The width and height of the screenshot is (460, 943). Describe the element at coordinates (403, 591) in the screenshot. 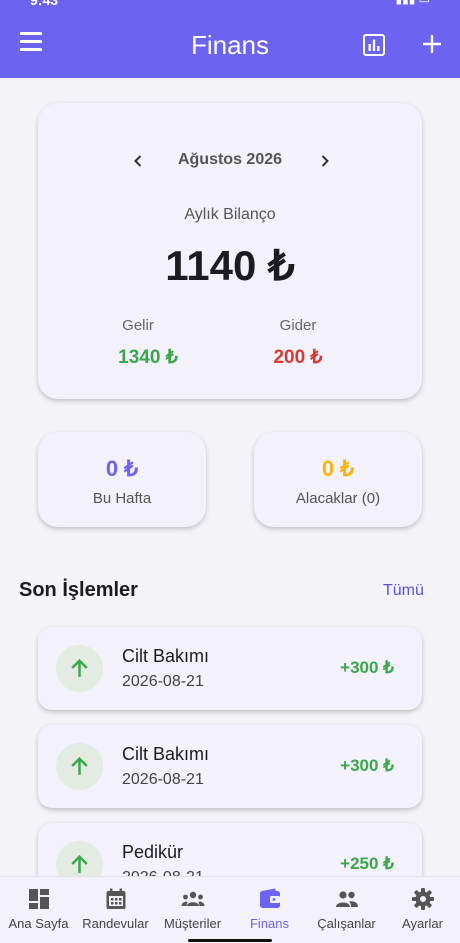

I see `see-all-link: Tümü` at that location.